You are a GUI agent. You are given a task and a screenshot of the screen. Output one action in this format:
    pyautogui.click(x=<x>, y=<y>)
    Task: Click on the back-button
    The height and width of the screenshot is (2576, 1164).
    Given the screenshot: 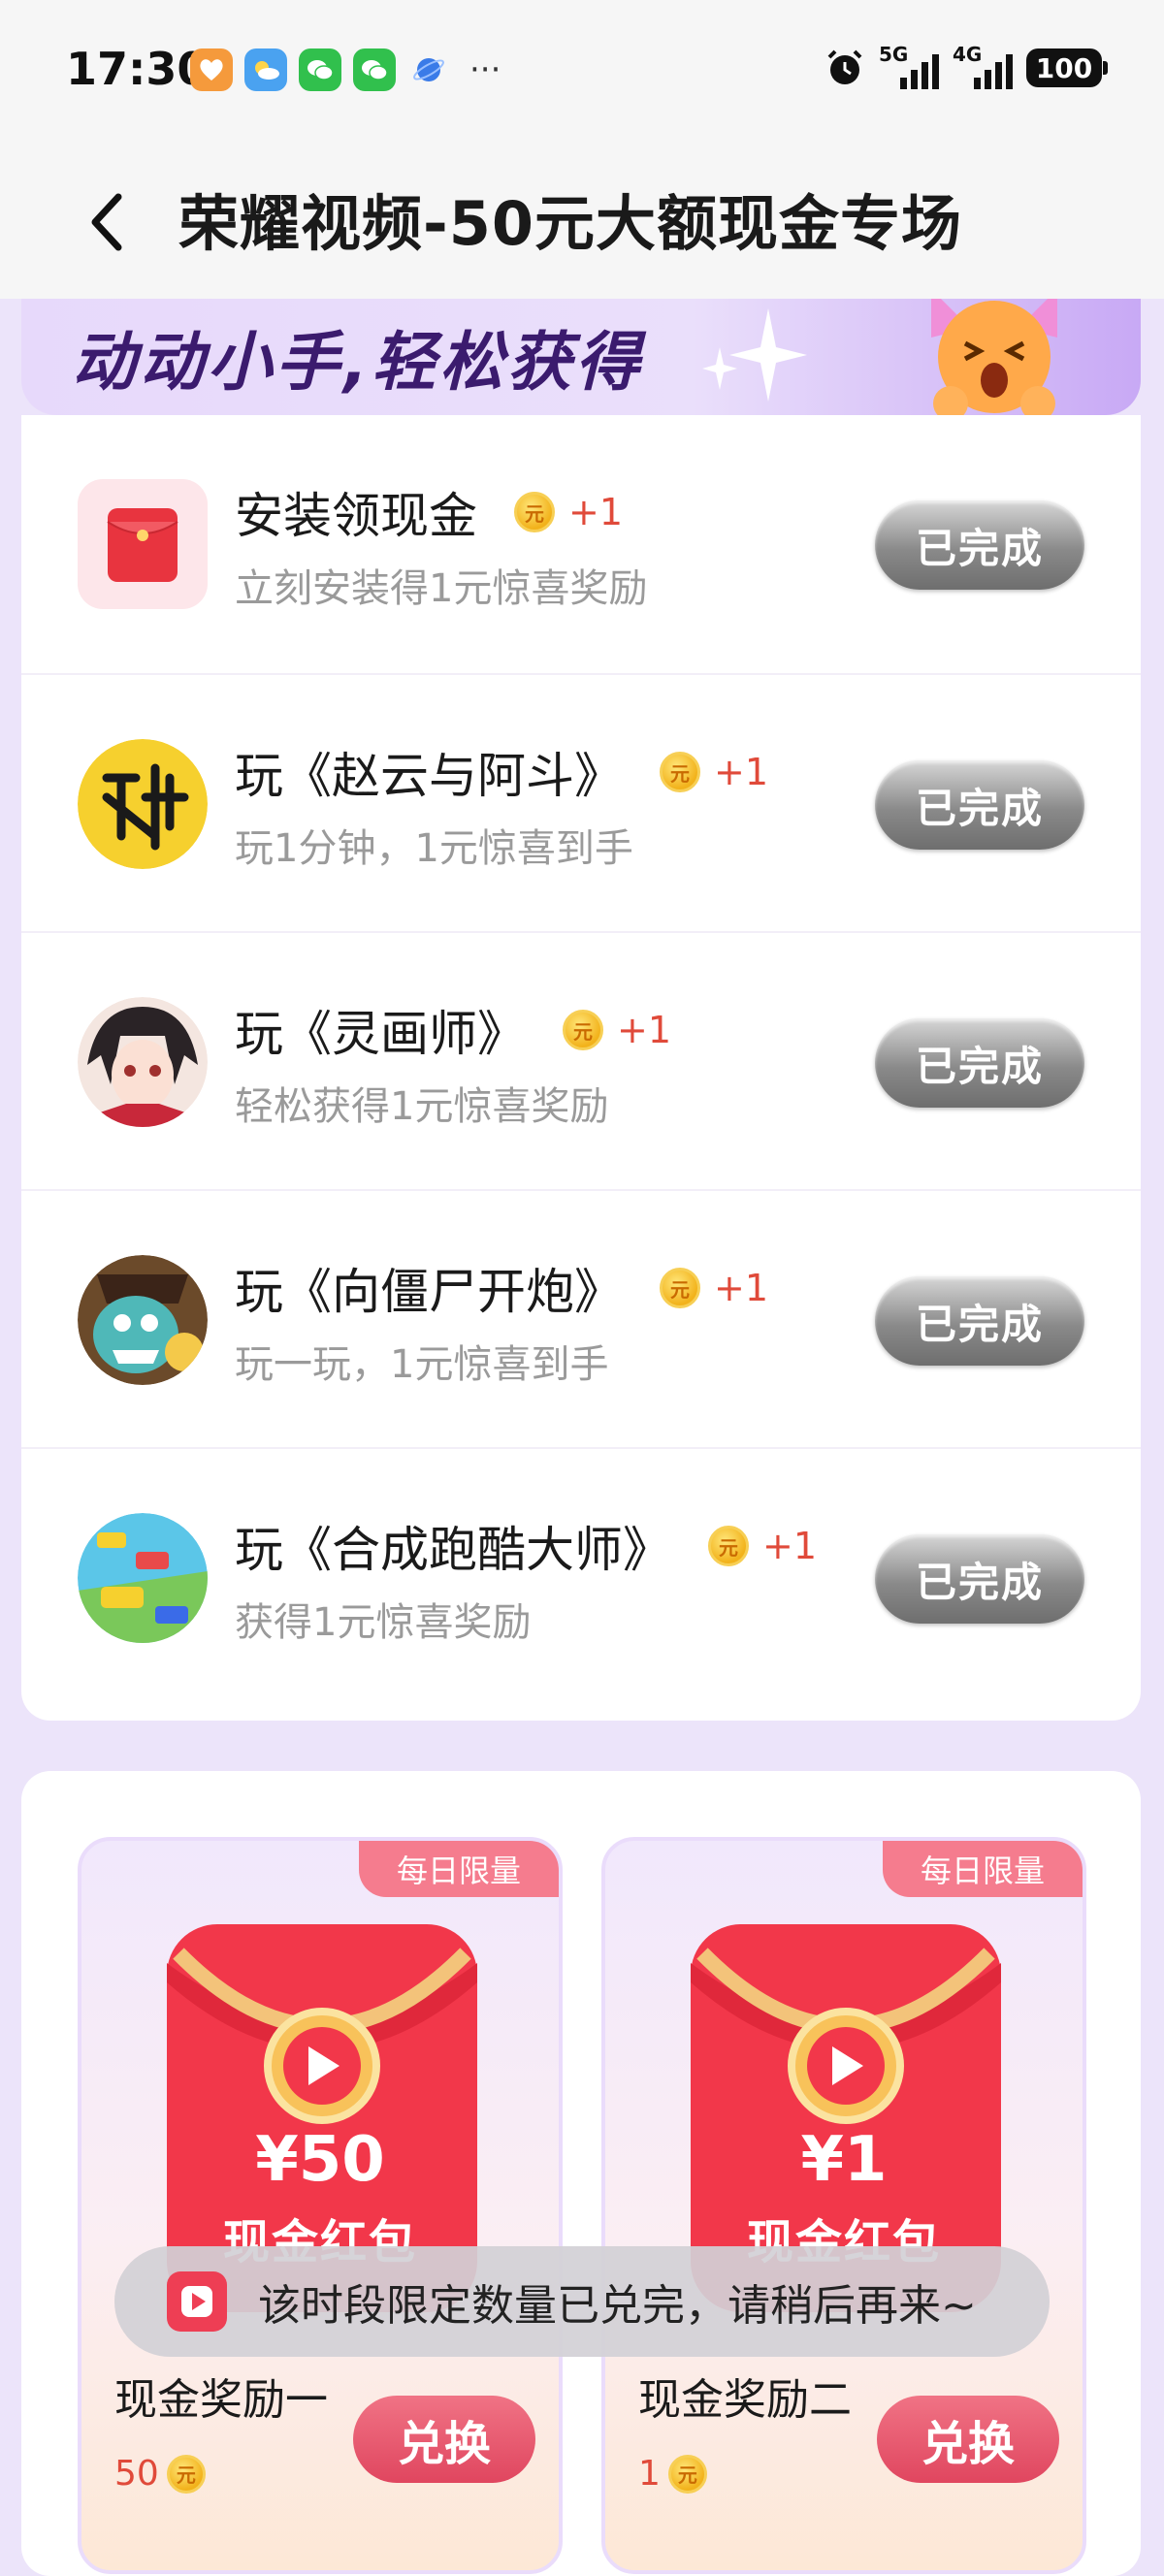 What is the action you would take?
    pyautogui.click(x=116, y=222)
    